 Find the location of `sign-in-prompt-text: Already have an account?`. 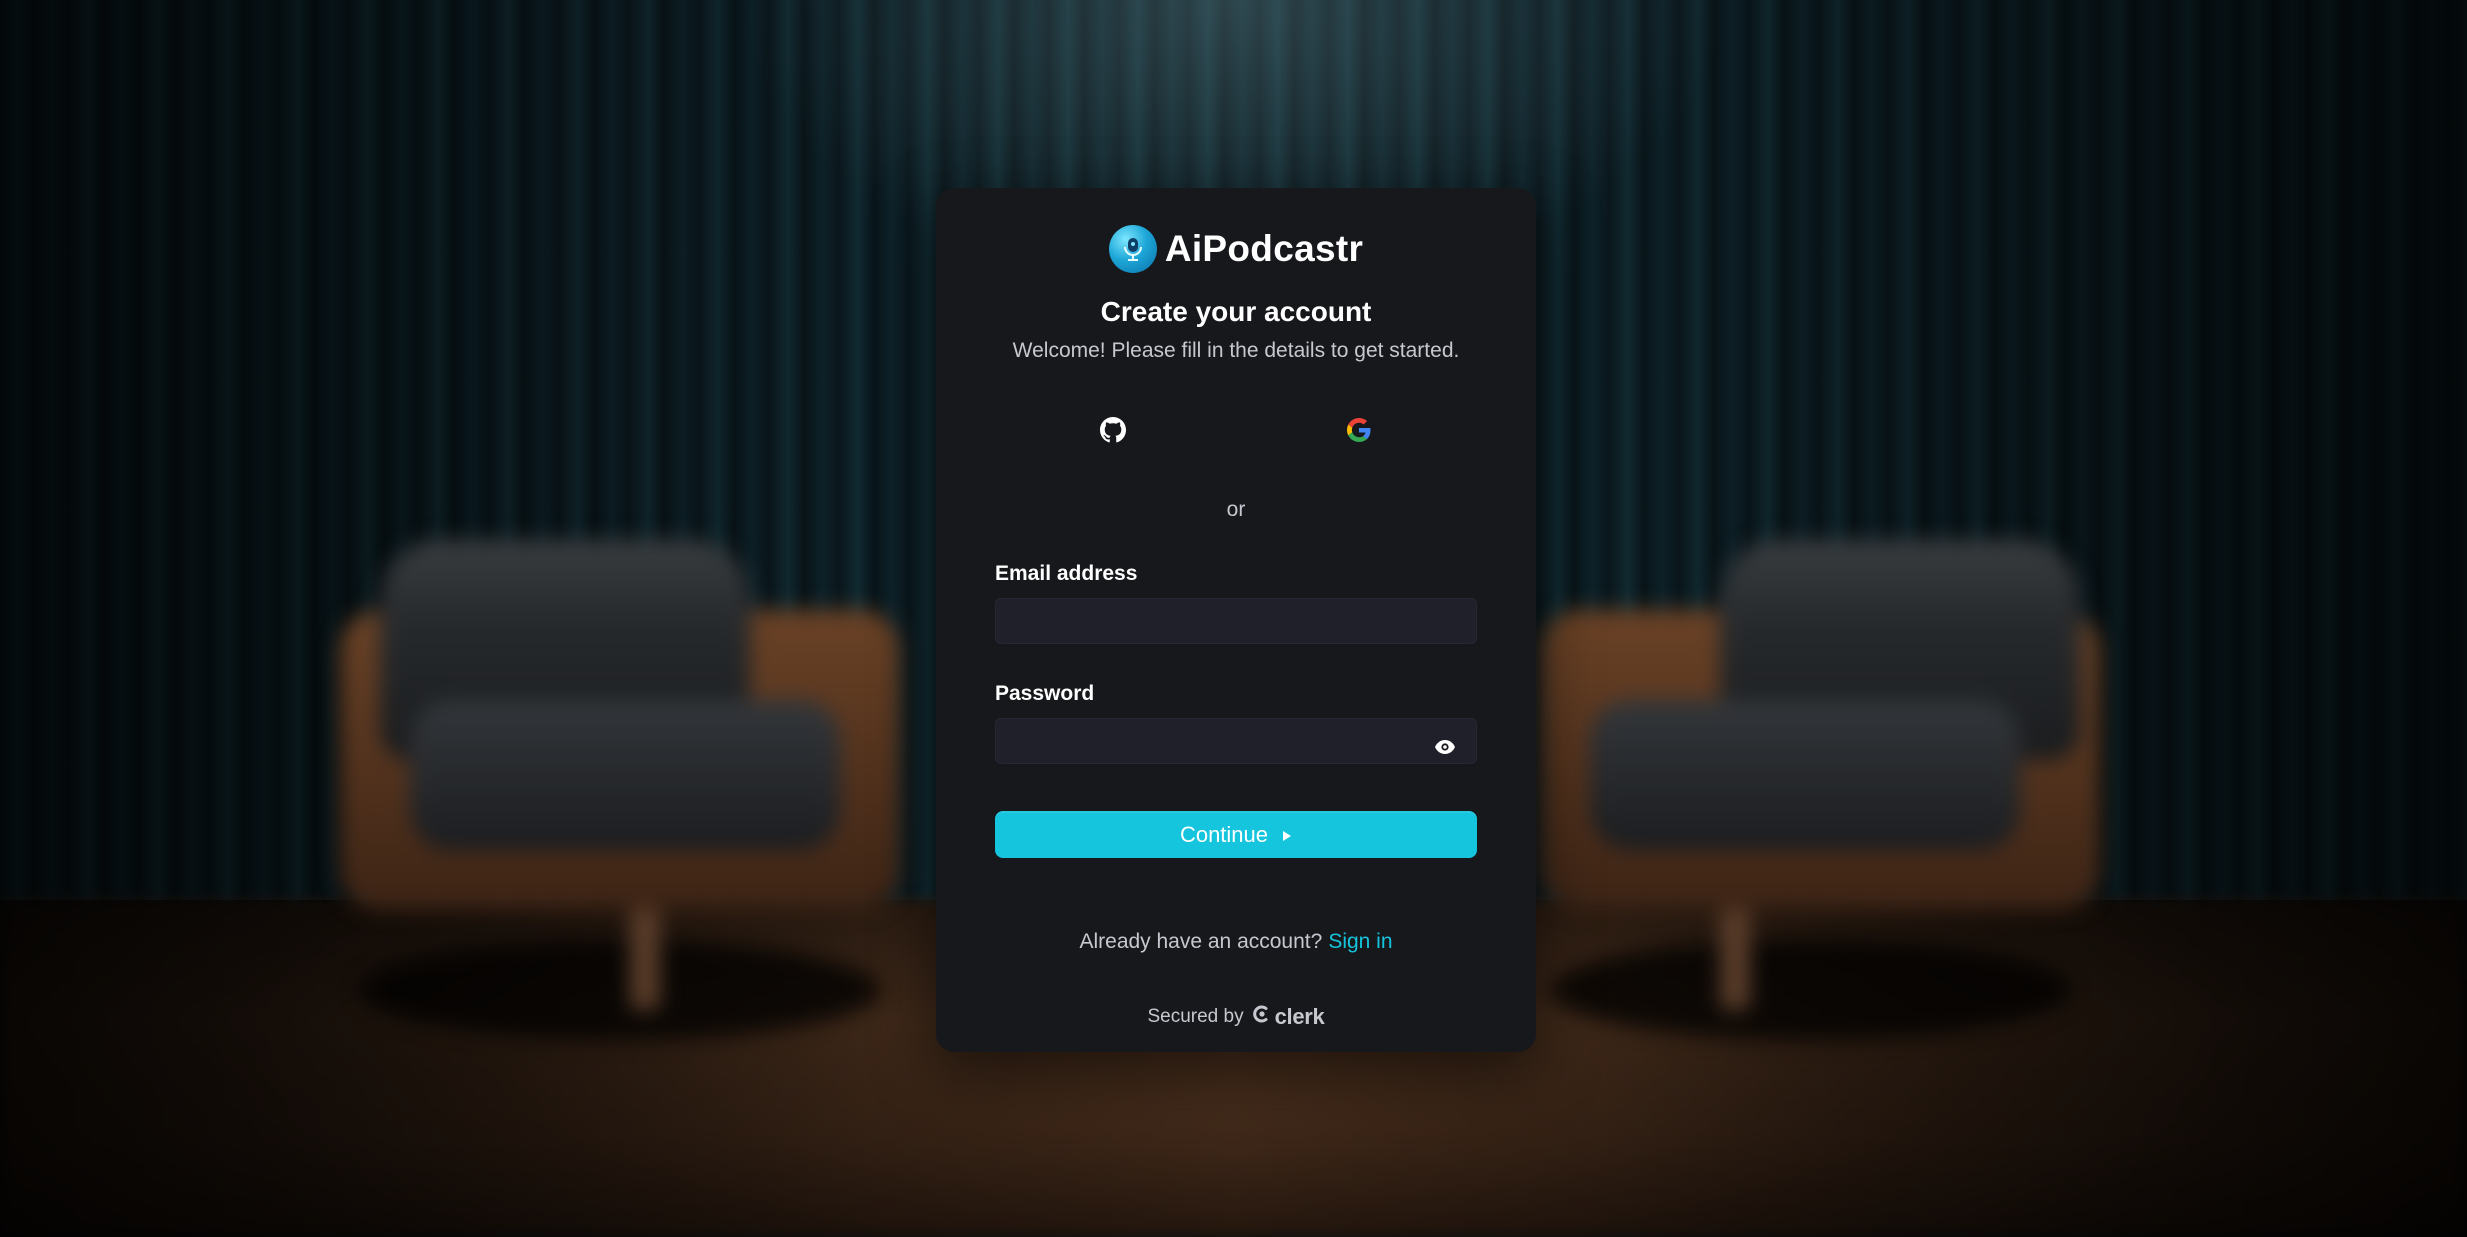

sign-in-prompt-text: Already have an account? is located at coordinates (1201, 941).